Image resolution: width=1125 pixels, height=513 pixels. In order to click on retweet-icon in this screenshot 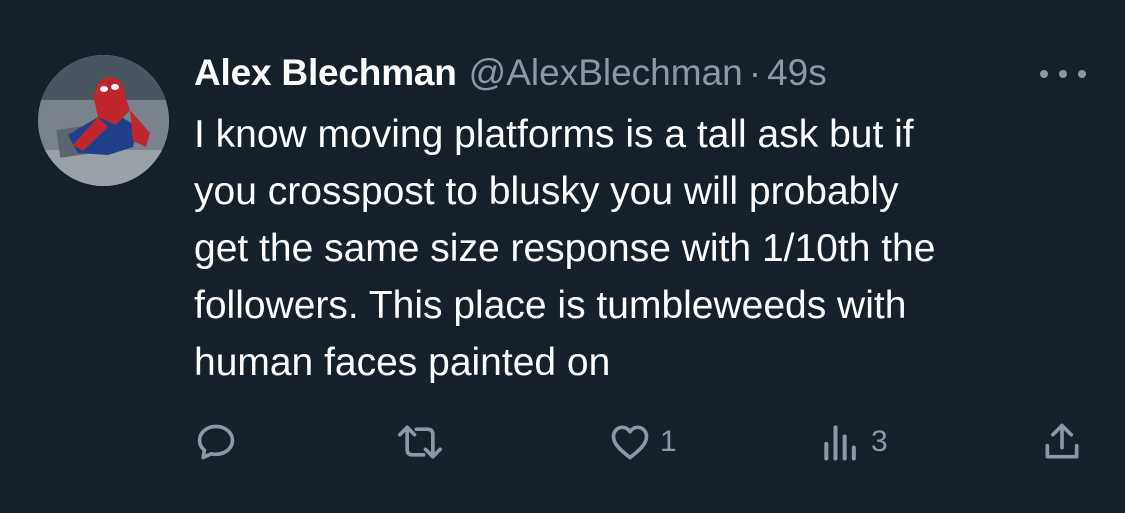, I will do `click(420, 442)`.